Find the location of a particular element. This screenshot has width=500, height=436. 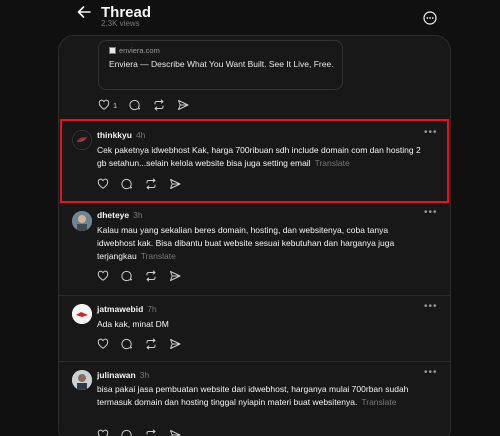

link-domain: enviera.com is located at coordinates (134, 50).